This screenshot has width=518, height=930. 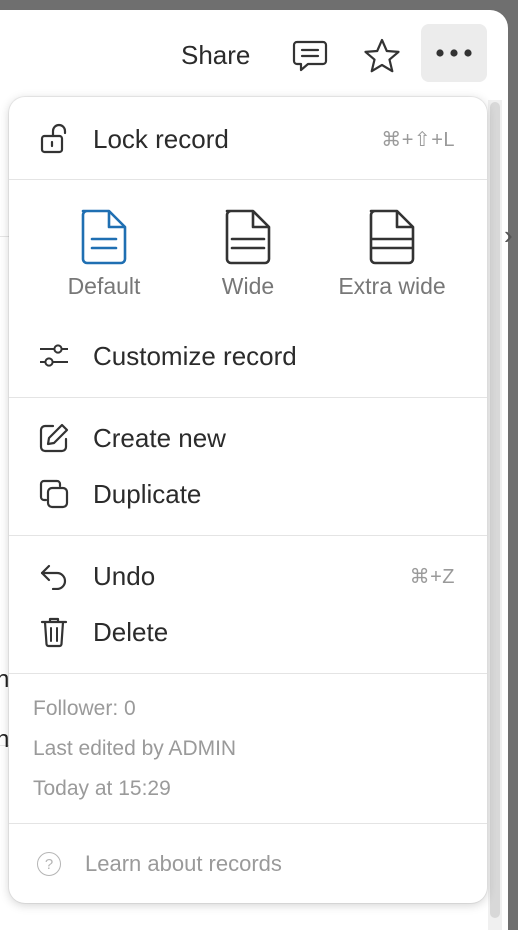 I want to click on undo-icon, so click(x=54, y=576).